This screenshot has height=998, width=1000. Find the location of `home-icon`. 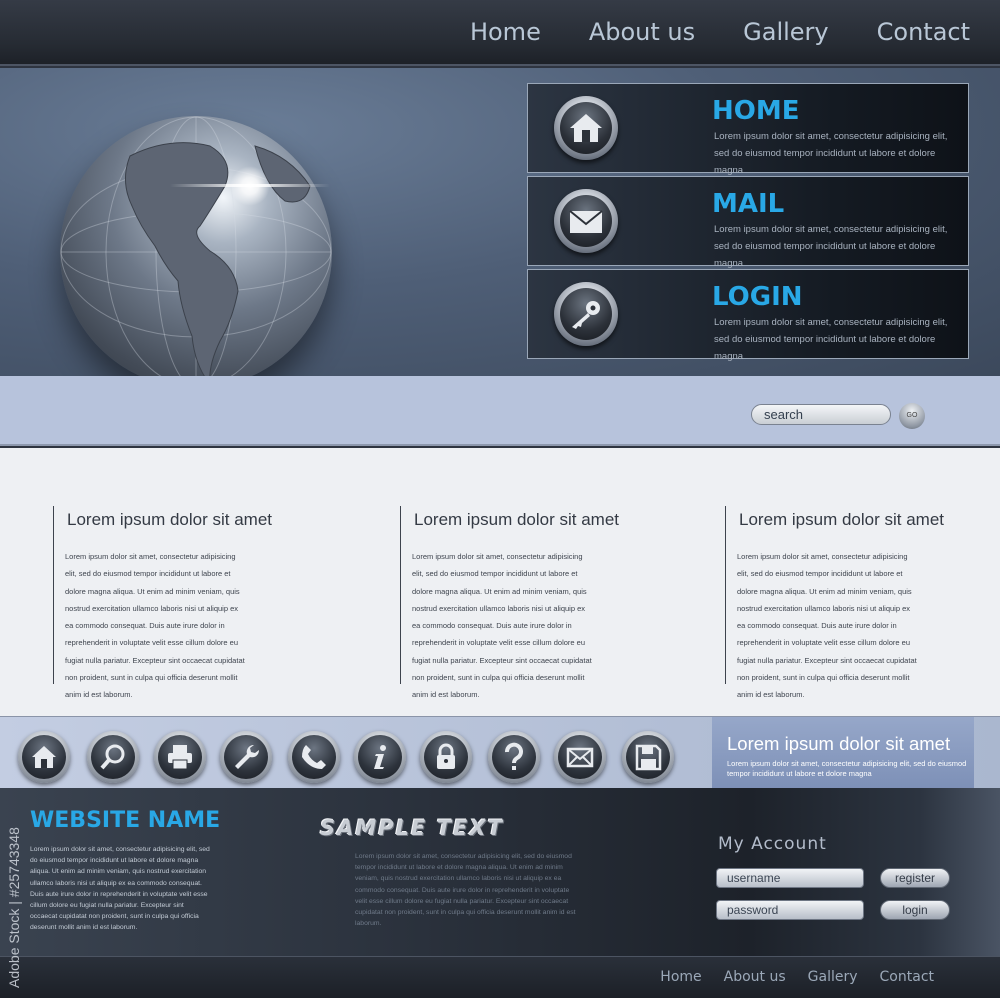

home-icon is located at coordinates (44, 757).